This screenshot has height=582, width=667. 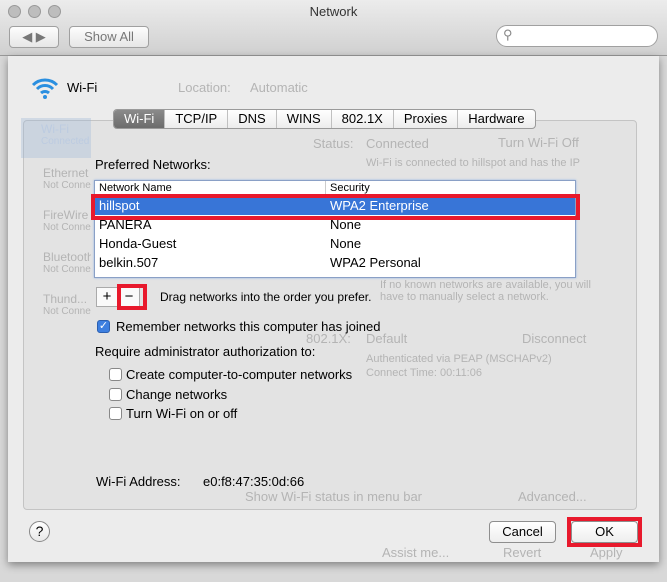 I want to click on column-network-name: Network Name, so click(x=210, y=188).